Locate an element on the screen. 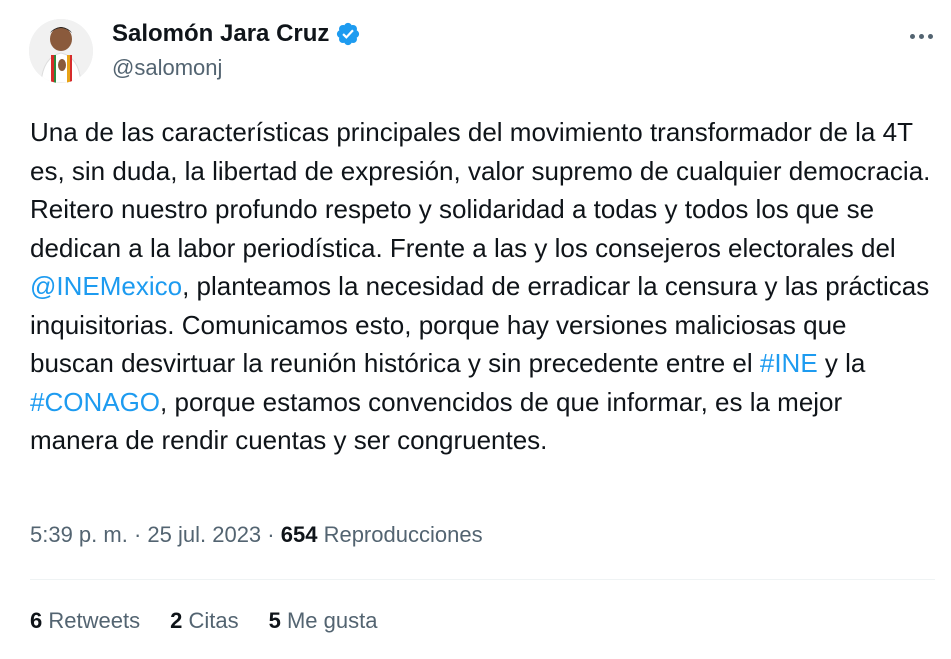  likes-stat: 5 Me gusta is located at coordinates (323, 621).